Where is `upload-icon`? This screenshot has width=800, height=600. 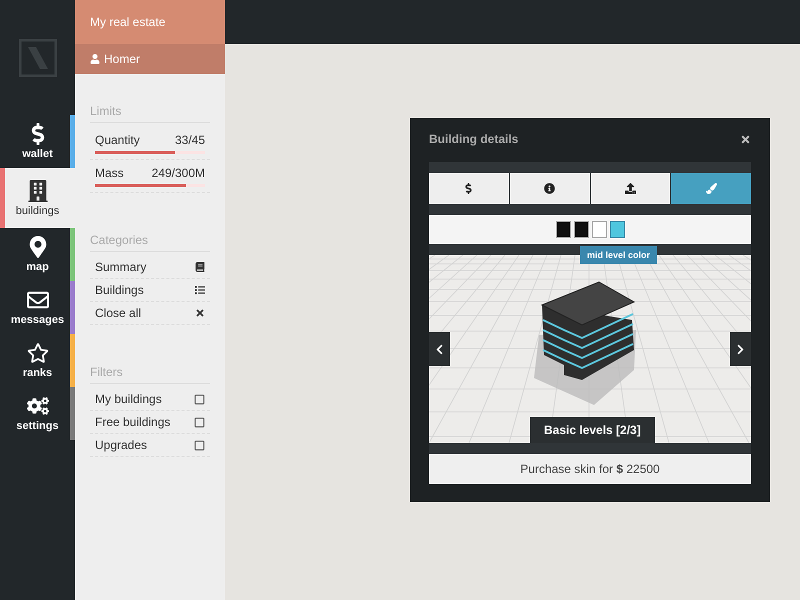
upload-icon is located at coordinates (630, 188).